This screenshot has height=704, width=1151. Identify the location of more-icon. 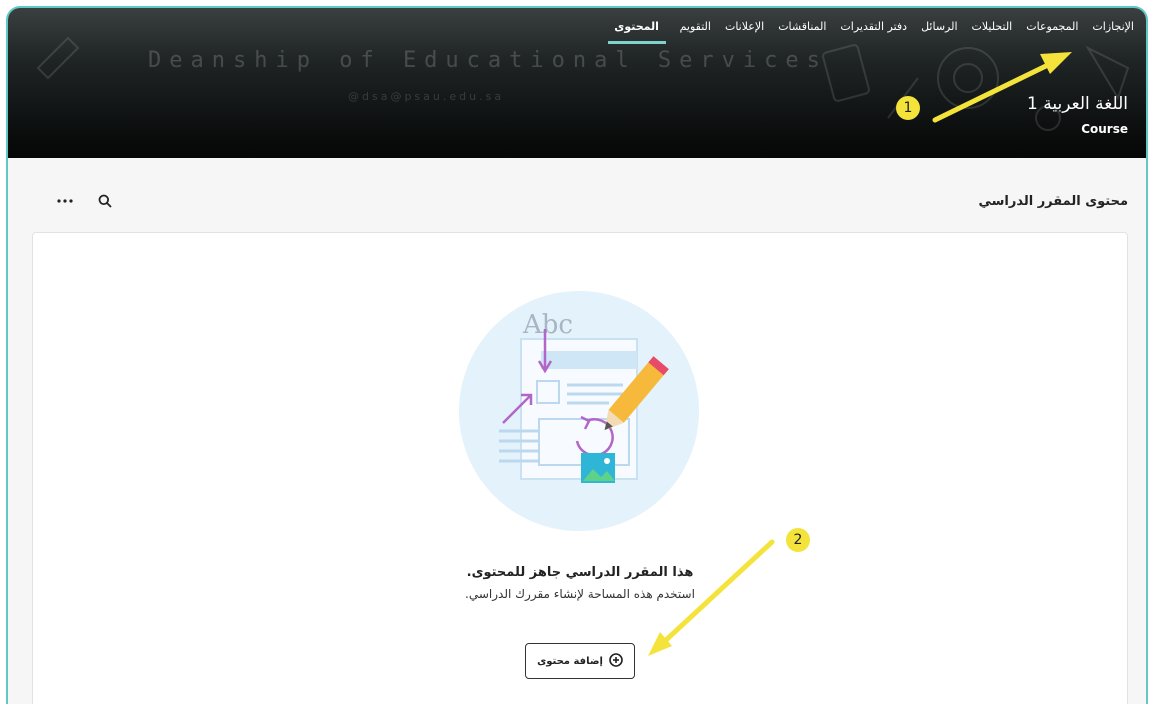
(65, 201).